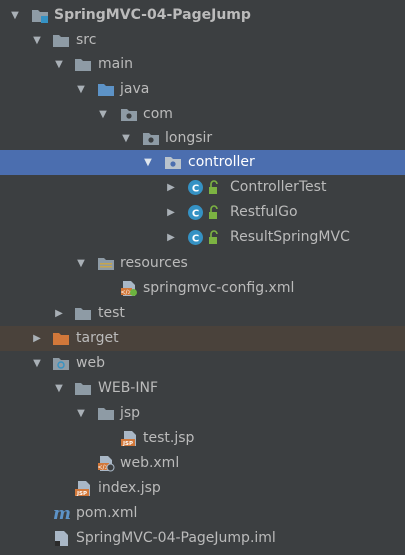  What do you see at coordinates (135, 89) in the screenshot?
I see `tree-item-label: java` at bounding box center [135, 89].